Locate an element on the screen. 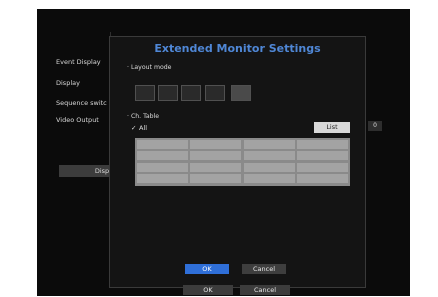 This screenshot has height=297, width=438. background-cancel-button: Cancel is located at coordinates (265, 290).